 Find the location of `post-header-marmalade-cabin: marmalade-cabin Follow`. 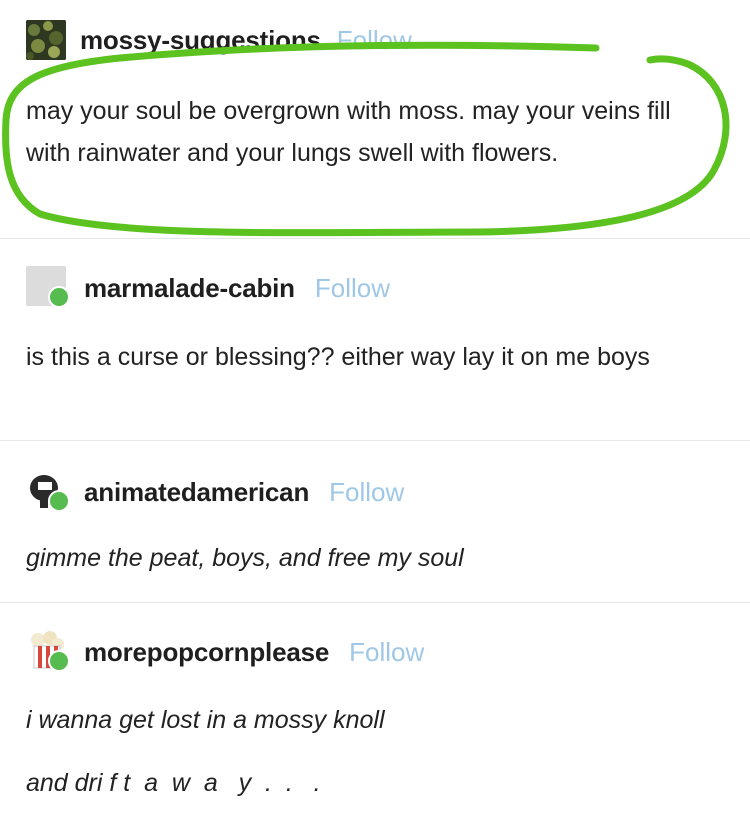

post-header-marmalade-cabin: marmalade-cabin Follow is located at coordinates (208, 288).